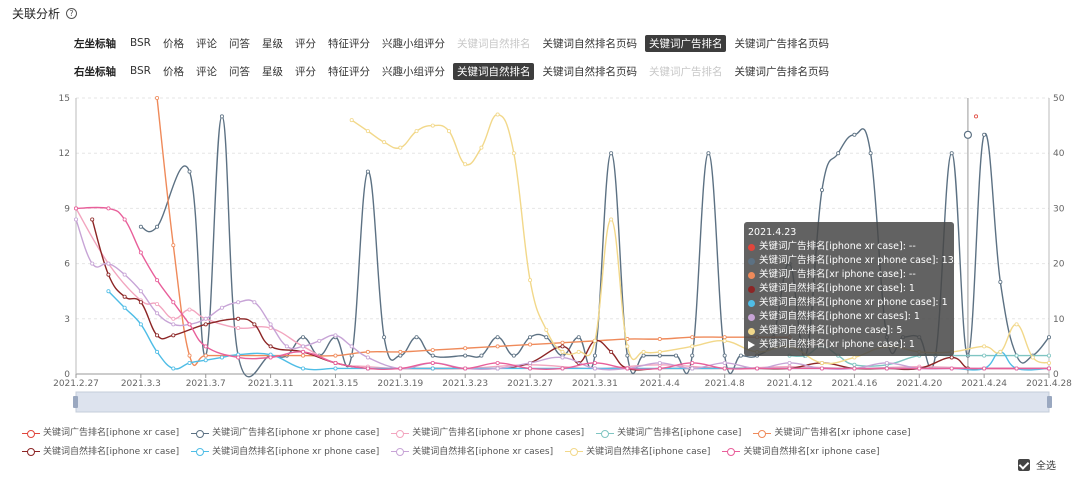 This screenshot has width=1080, height=480. What do you see at coordinates (1059, 320) in the screenshot?
I see `y-right-tick-label: 10` at bounding box center [1059, 320].